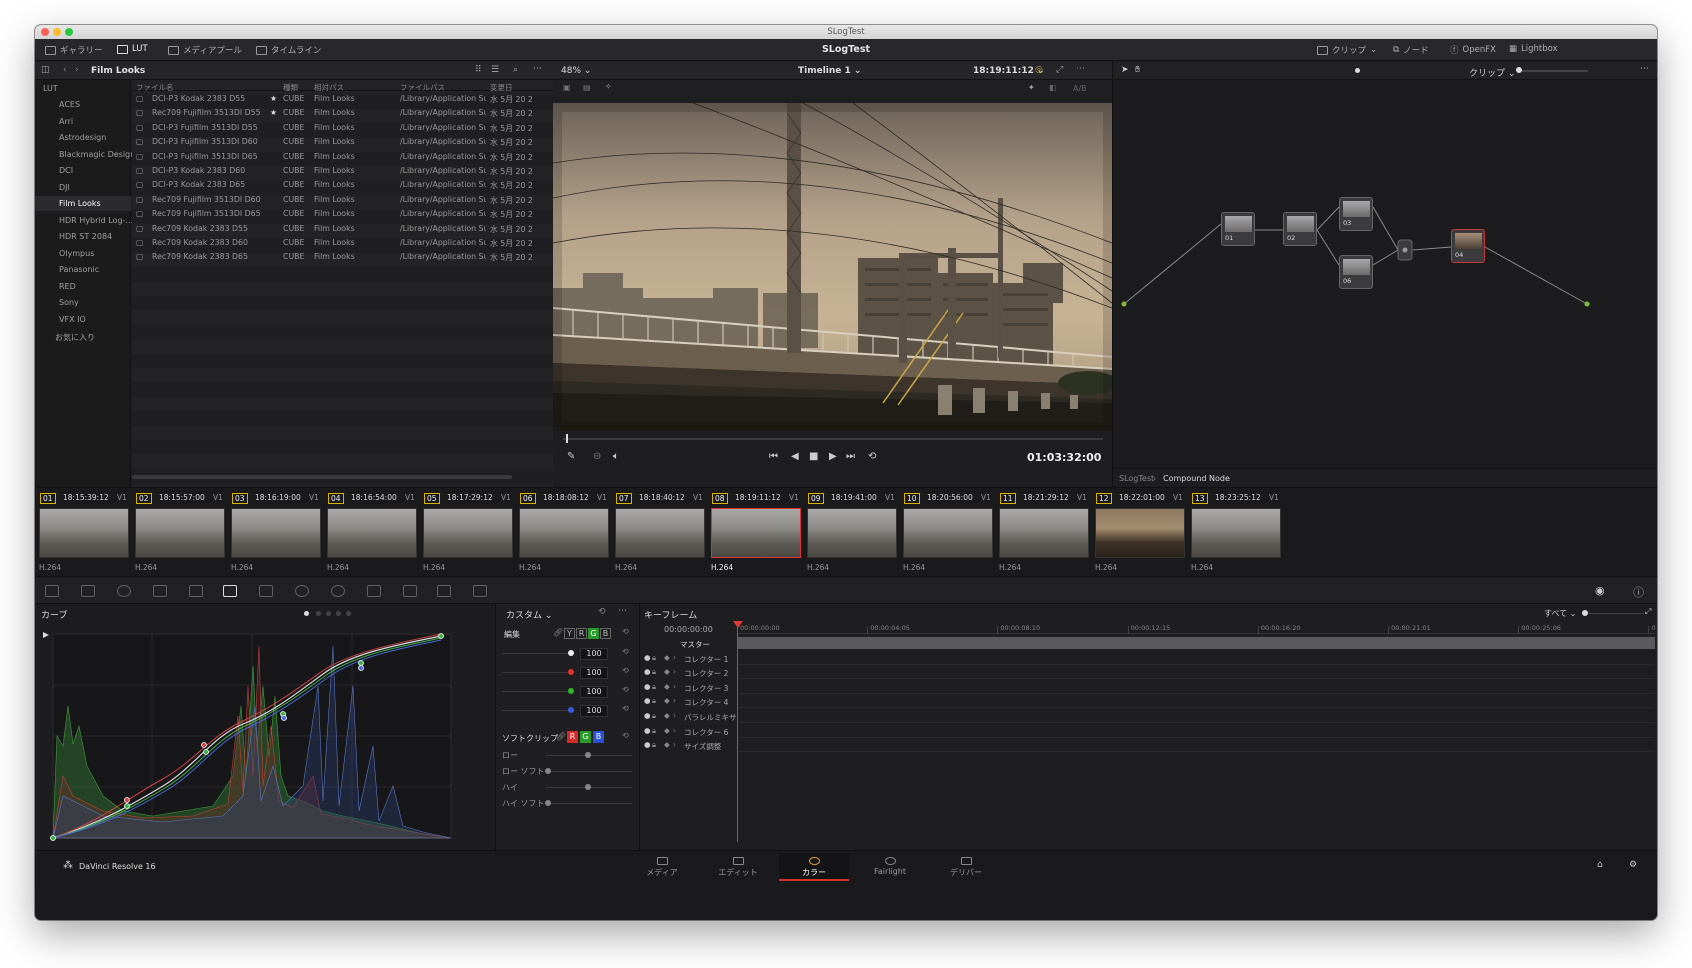 Image resolution: width=1692 pixels, height=968 pixels. Describe the element at coordinates (338, 591) in the screenshot. I see `tracker-icon` at that location.